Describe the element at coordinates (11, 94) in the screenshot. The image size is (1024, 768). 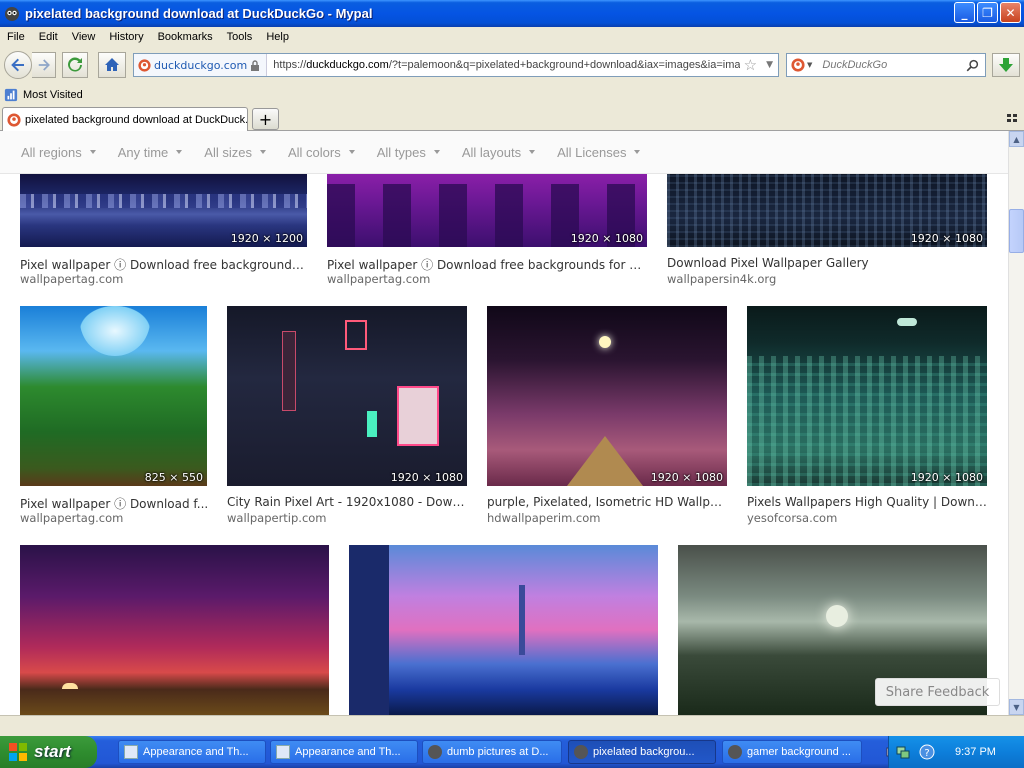
I see `most-visited-icon` at that location.